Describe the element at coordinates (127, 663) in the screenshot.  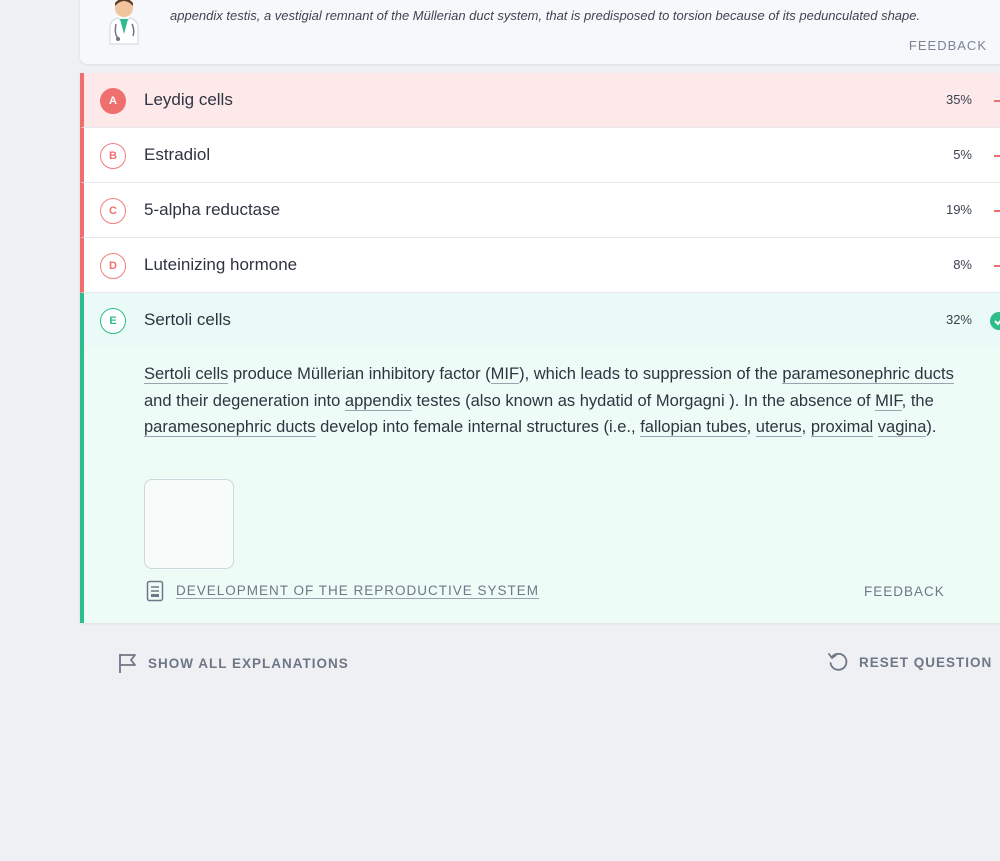
I see `flag-icon` at that location.